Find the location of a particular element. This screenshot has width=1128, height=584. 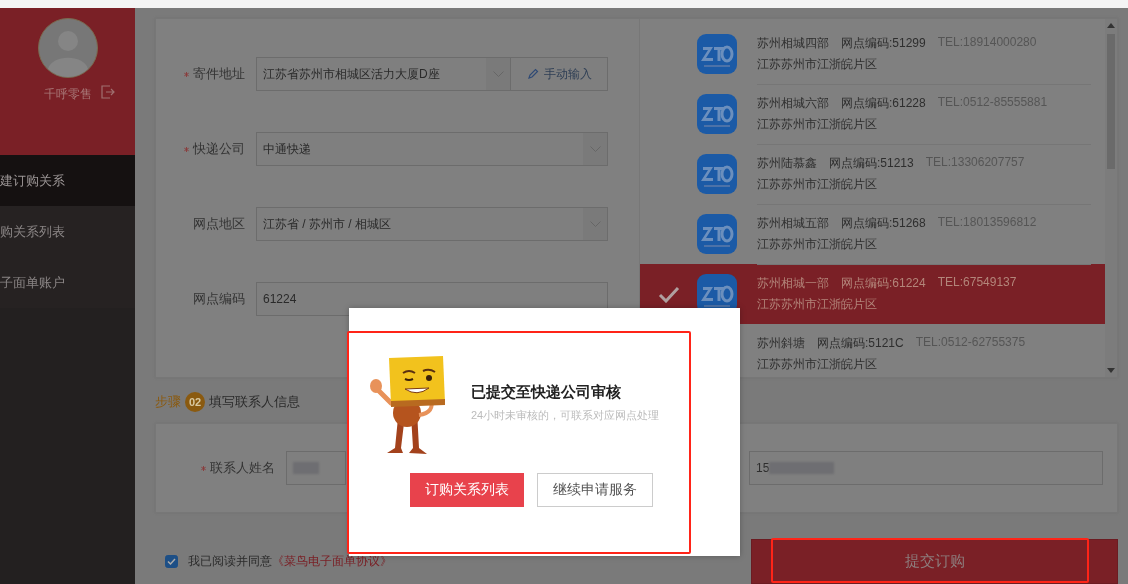

logout-icon is located at coordinates (108, 92).